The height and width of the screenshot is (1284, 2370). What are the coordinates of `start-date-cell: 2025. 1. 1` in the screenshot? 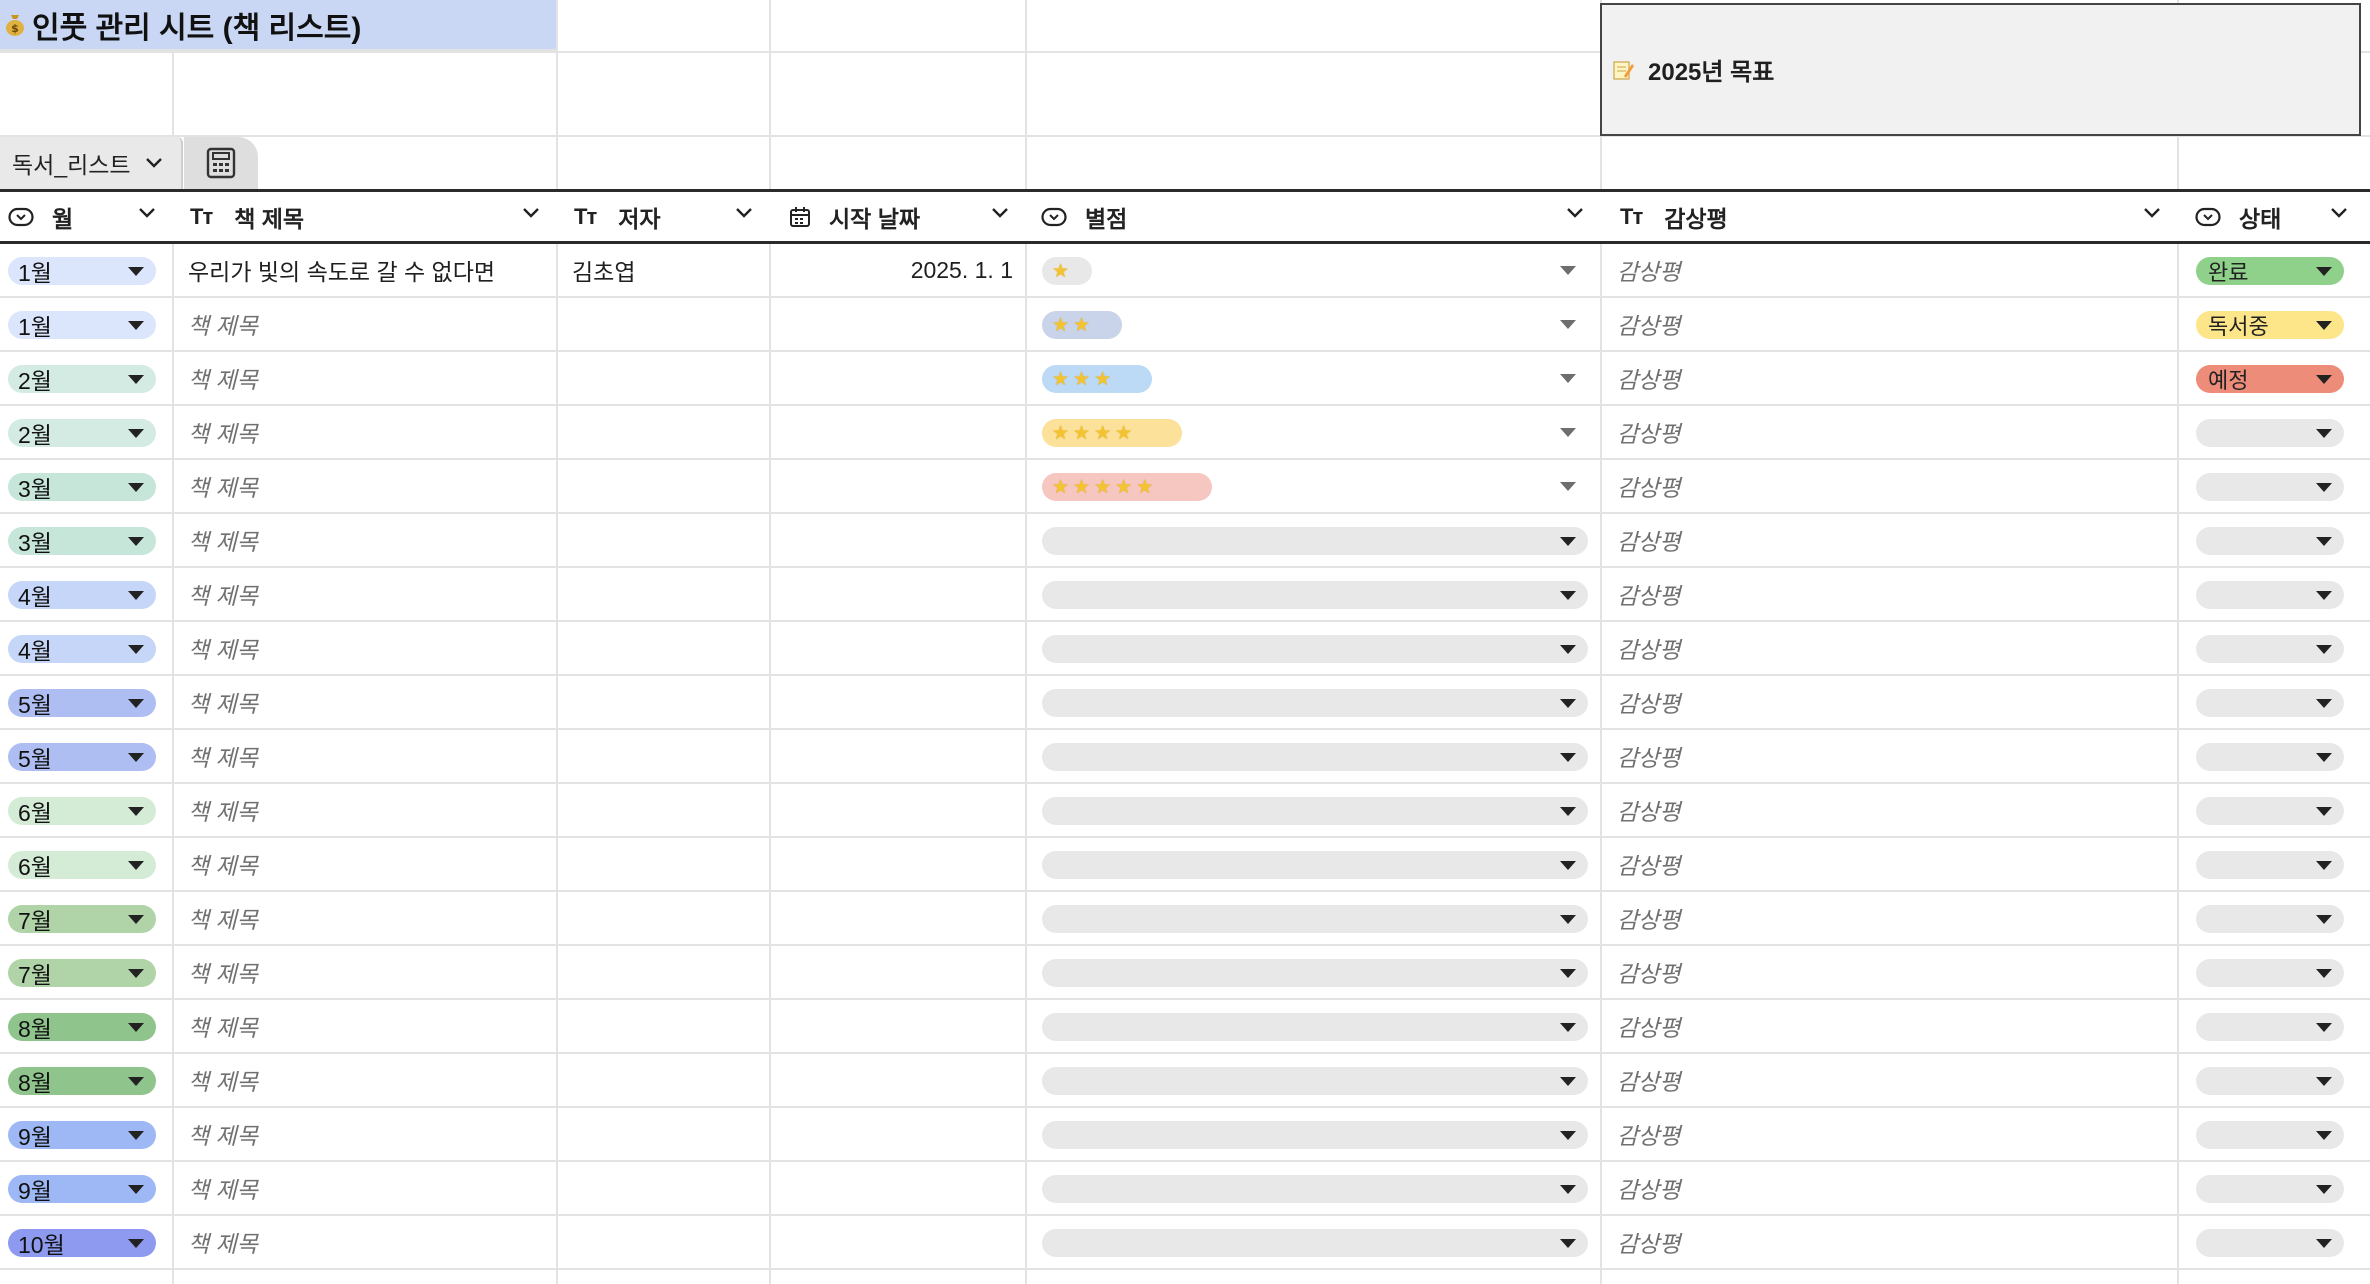 It's located at (892, 270).